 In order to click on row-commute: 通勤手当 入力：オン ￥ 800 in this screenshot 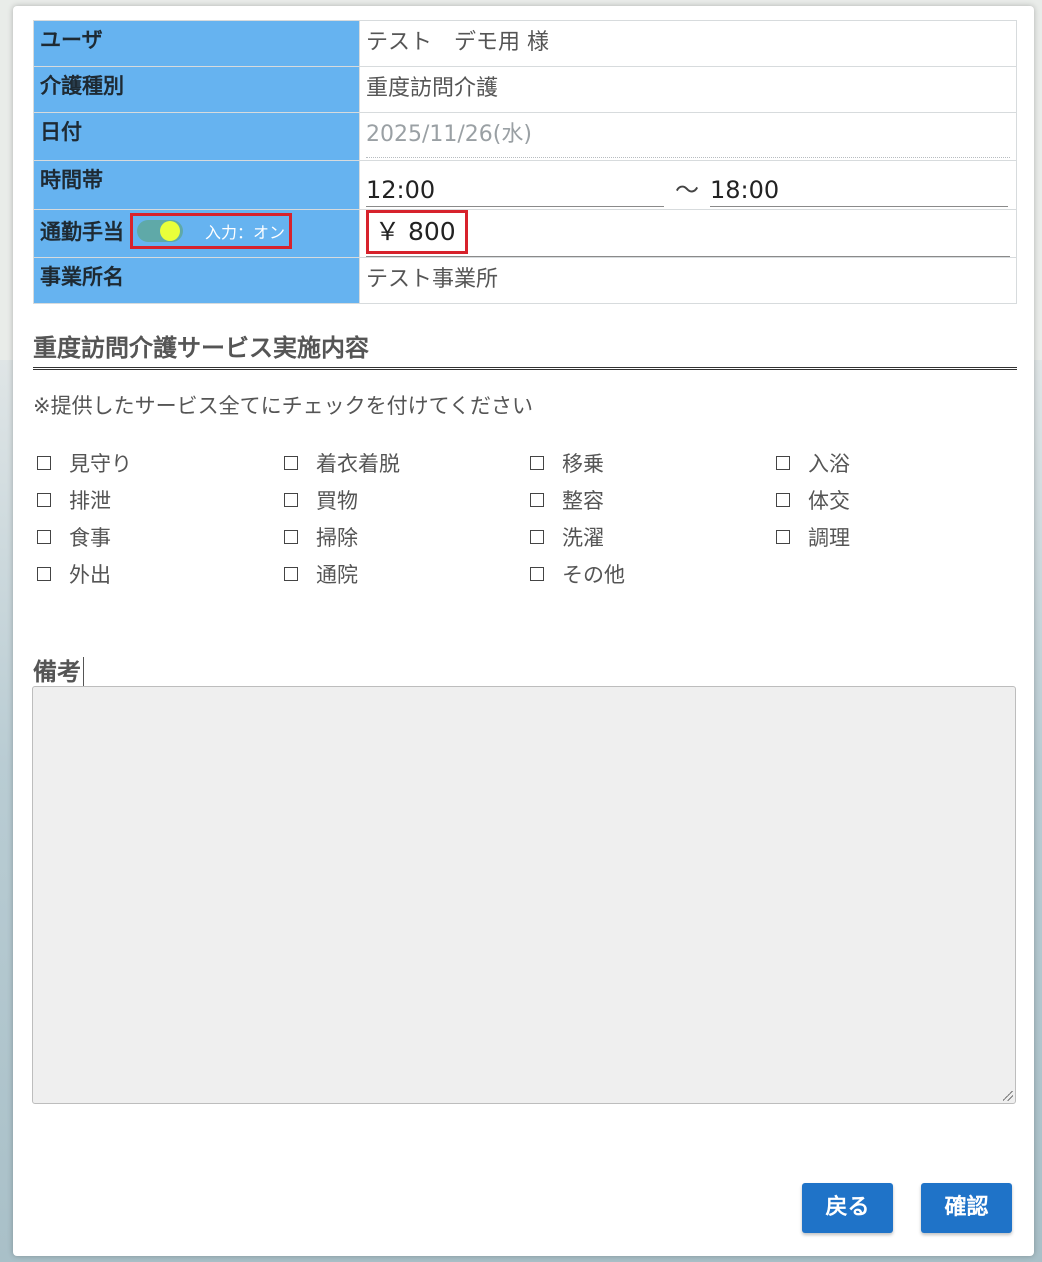, I will do `click(525, 233)`.